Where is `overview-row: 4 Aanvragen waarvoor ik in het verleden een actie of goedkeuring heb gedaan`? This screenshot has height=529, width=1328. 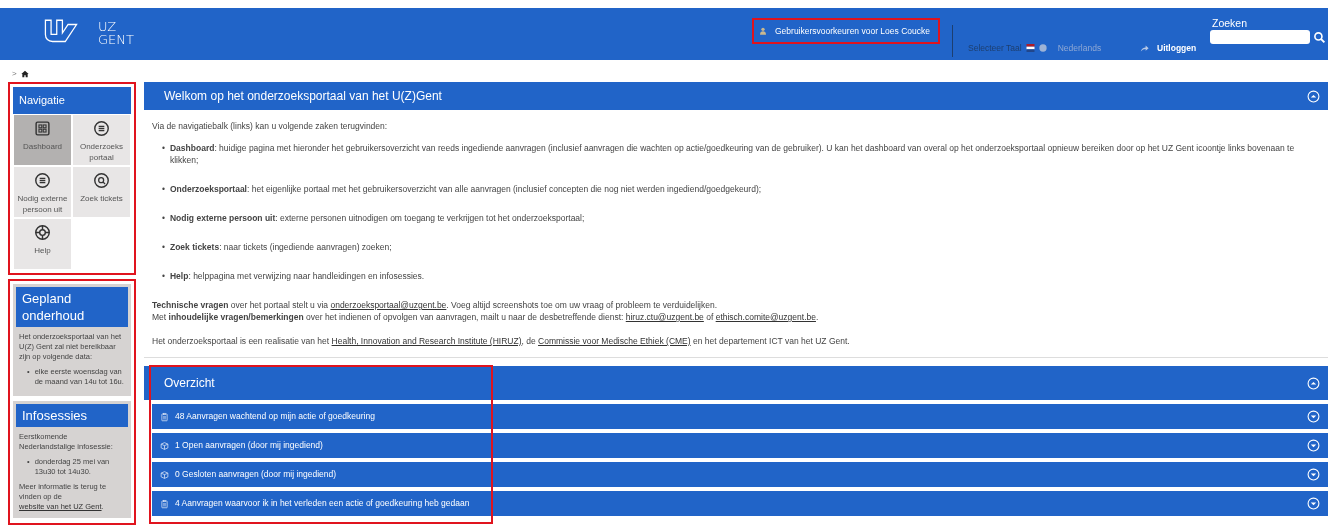
overview-row: 4 Aanvragen waarvoor ik in het verleden een actie of goedkeuring heb gedaan is located at coordinates (740, 503).